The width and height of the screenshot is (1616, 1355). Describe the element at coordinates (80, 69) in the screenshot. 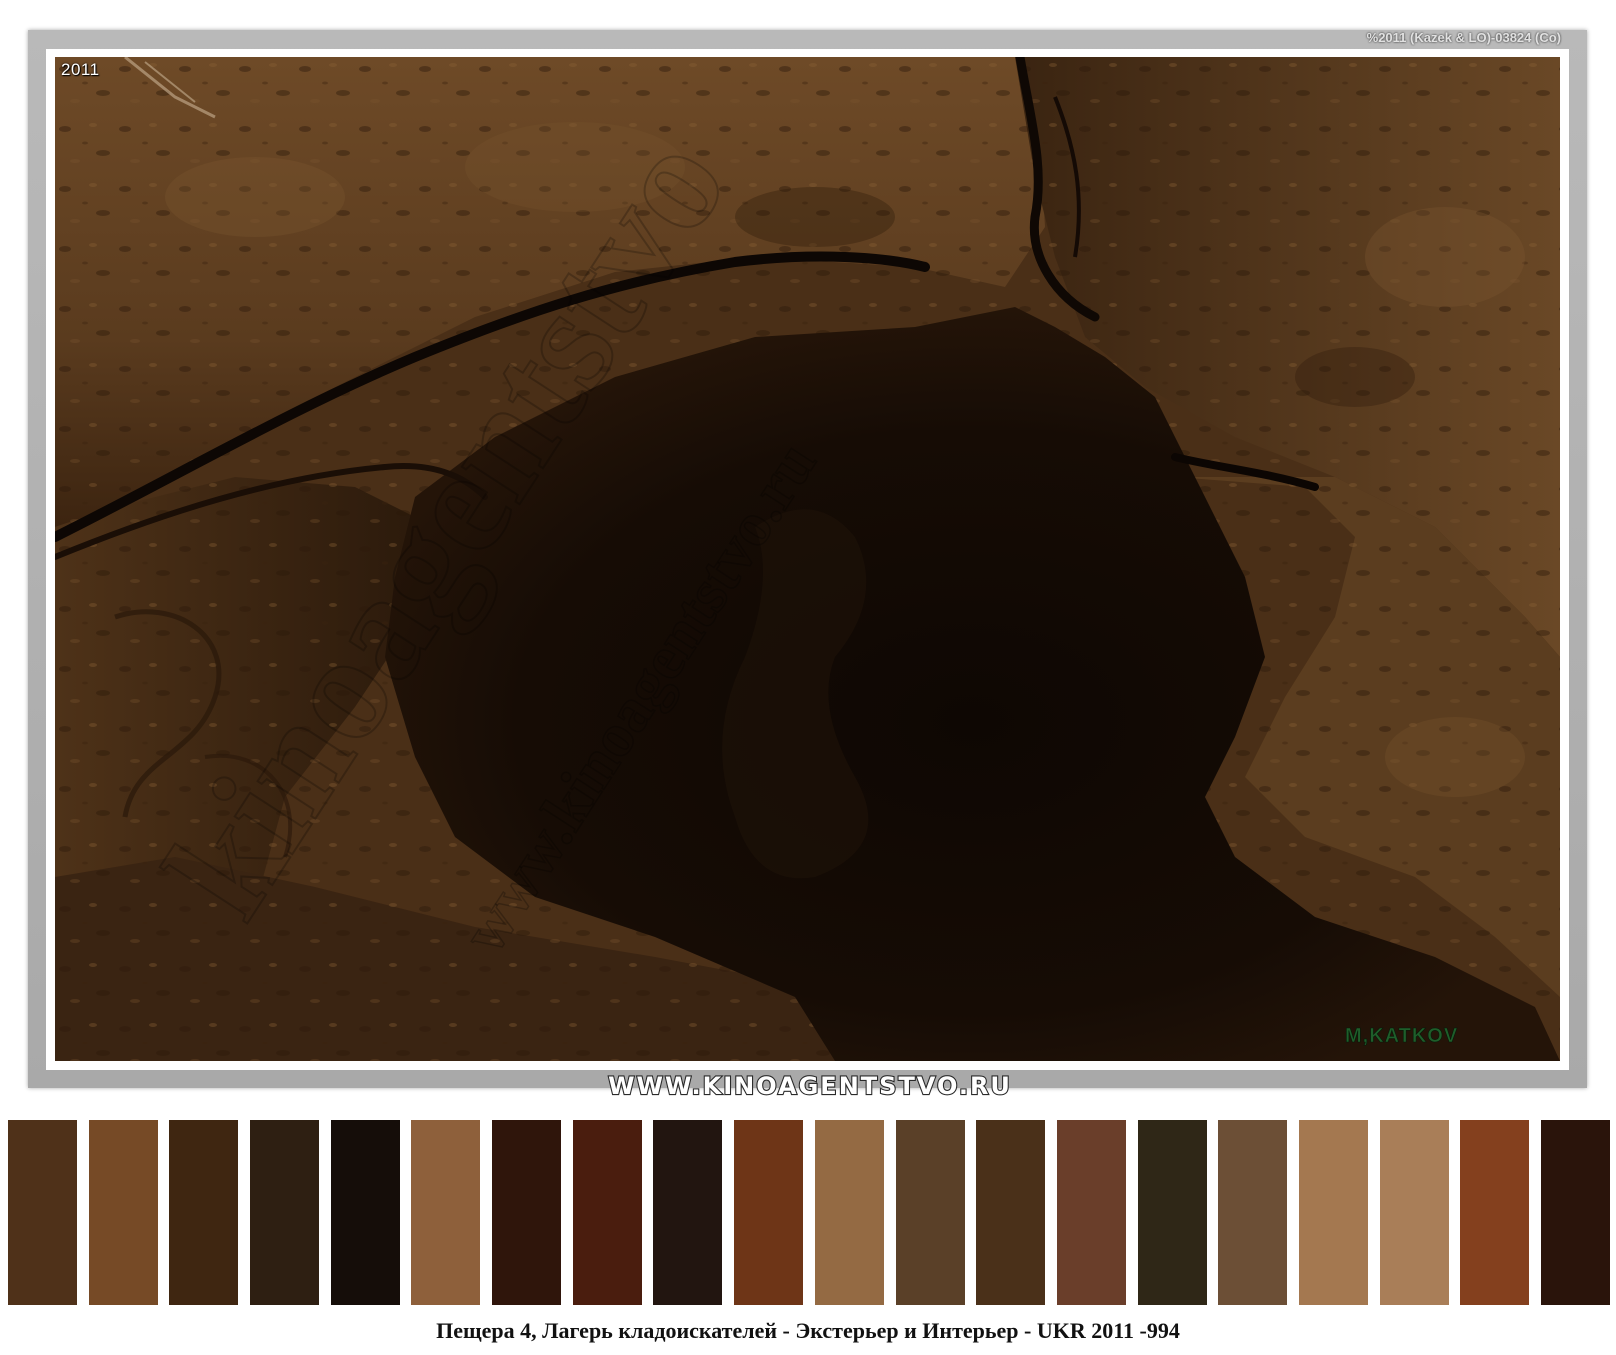

I see `year-stamp: 2011` at that location.